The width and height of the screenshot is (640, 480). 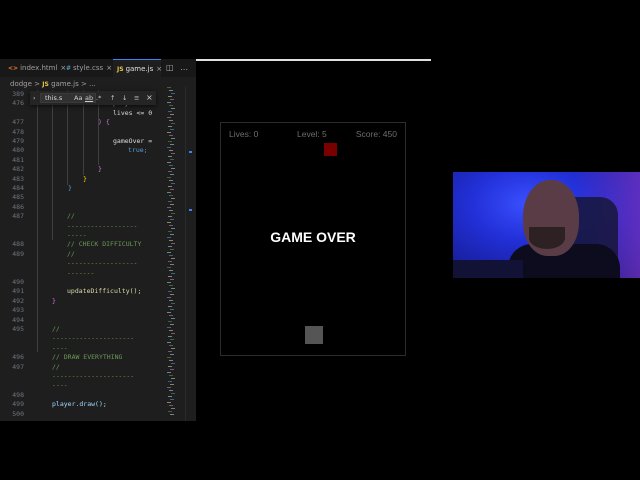 What do you see at coordinates (190, 254) in the screenshot?
I see `editor-scrollbar` at bounding box center [190, 254].